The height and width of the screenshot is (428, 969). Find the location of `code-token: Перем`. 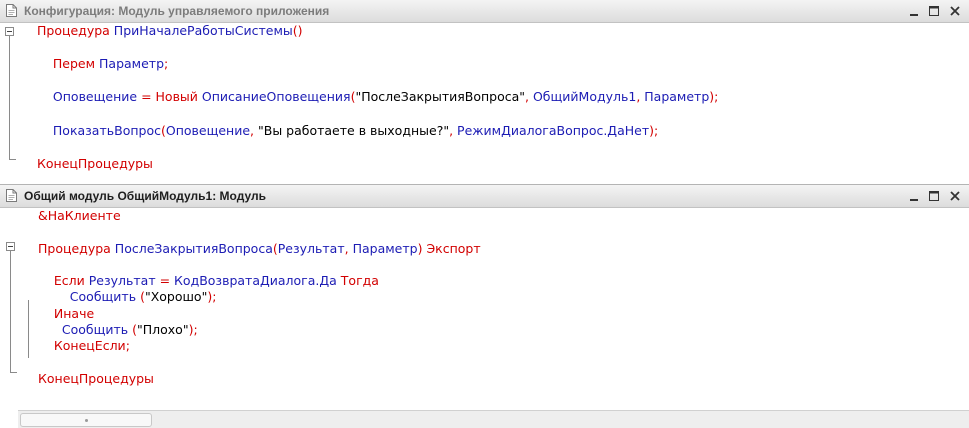

code-token: Перем is located at coordinates (76, 64).